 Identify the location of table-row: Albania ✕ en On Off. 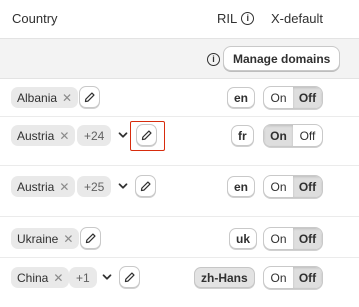
(179, 98).